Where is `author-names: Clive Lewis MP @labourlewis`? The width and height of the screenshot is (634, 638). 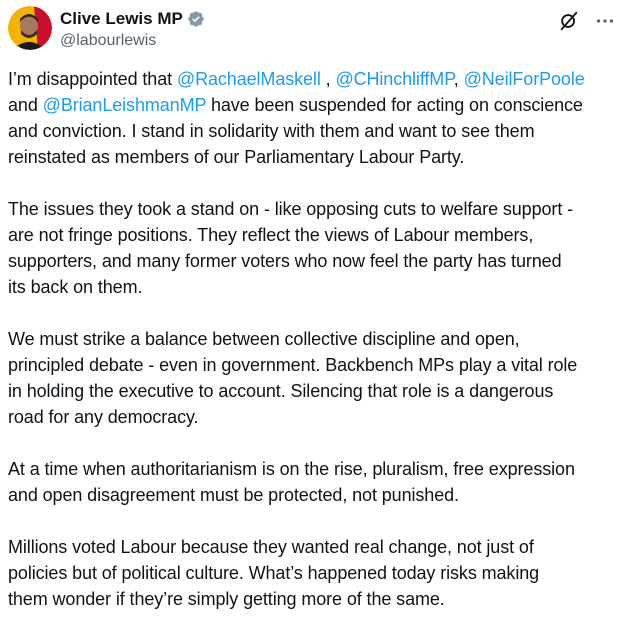 author-names: Clive Lewis MP @labourlewis is located at coordinates (132, 29).